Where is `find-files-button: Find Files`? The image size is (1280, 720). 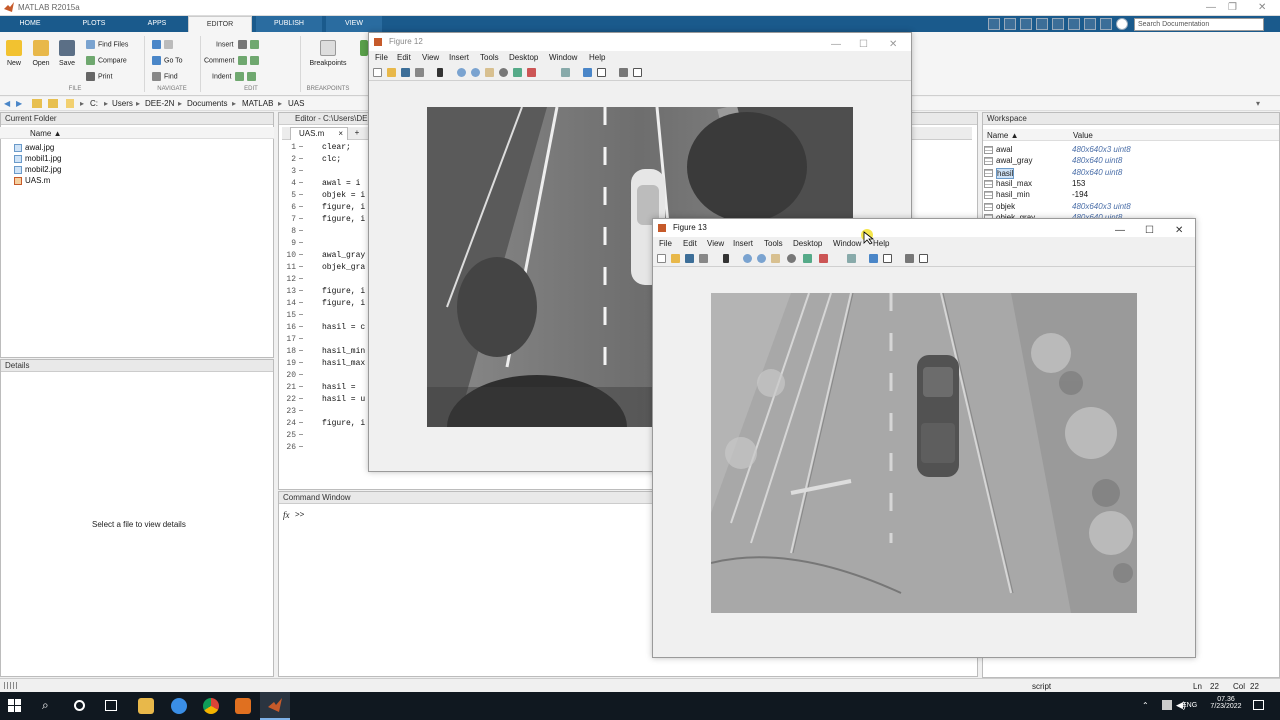 find-files-button: Find Files is located at coordinates (107, 44).